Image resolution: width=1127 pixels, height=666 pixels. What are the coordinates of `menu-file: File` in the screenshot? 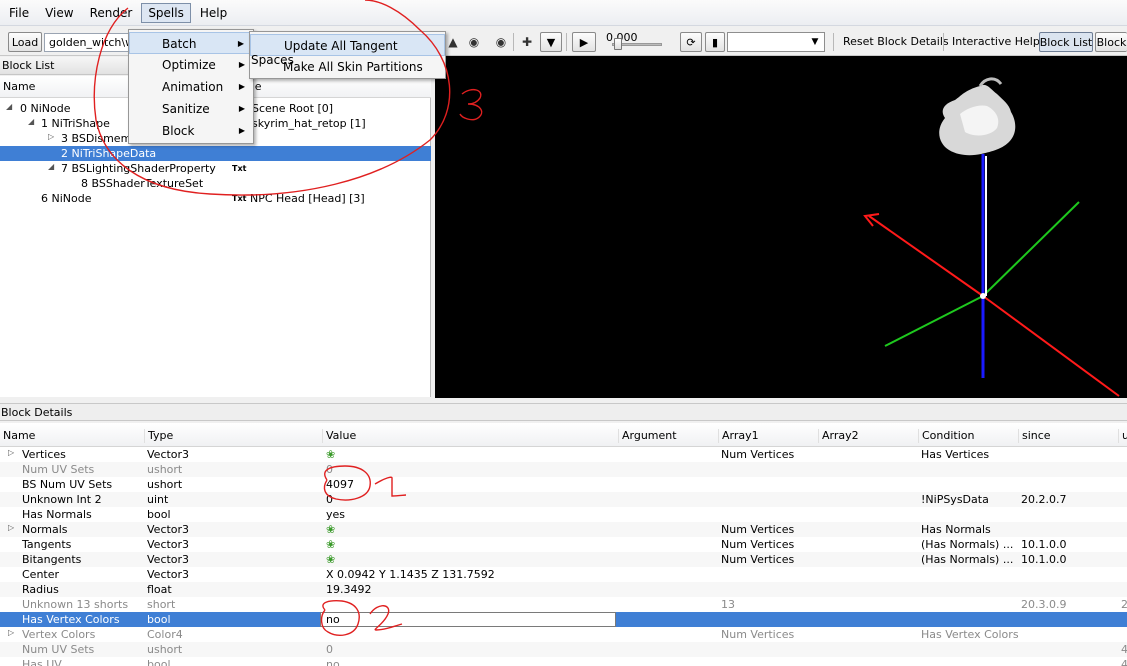 It's located at (19, 13).